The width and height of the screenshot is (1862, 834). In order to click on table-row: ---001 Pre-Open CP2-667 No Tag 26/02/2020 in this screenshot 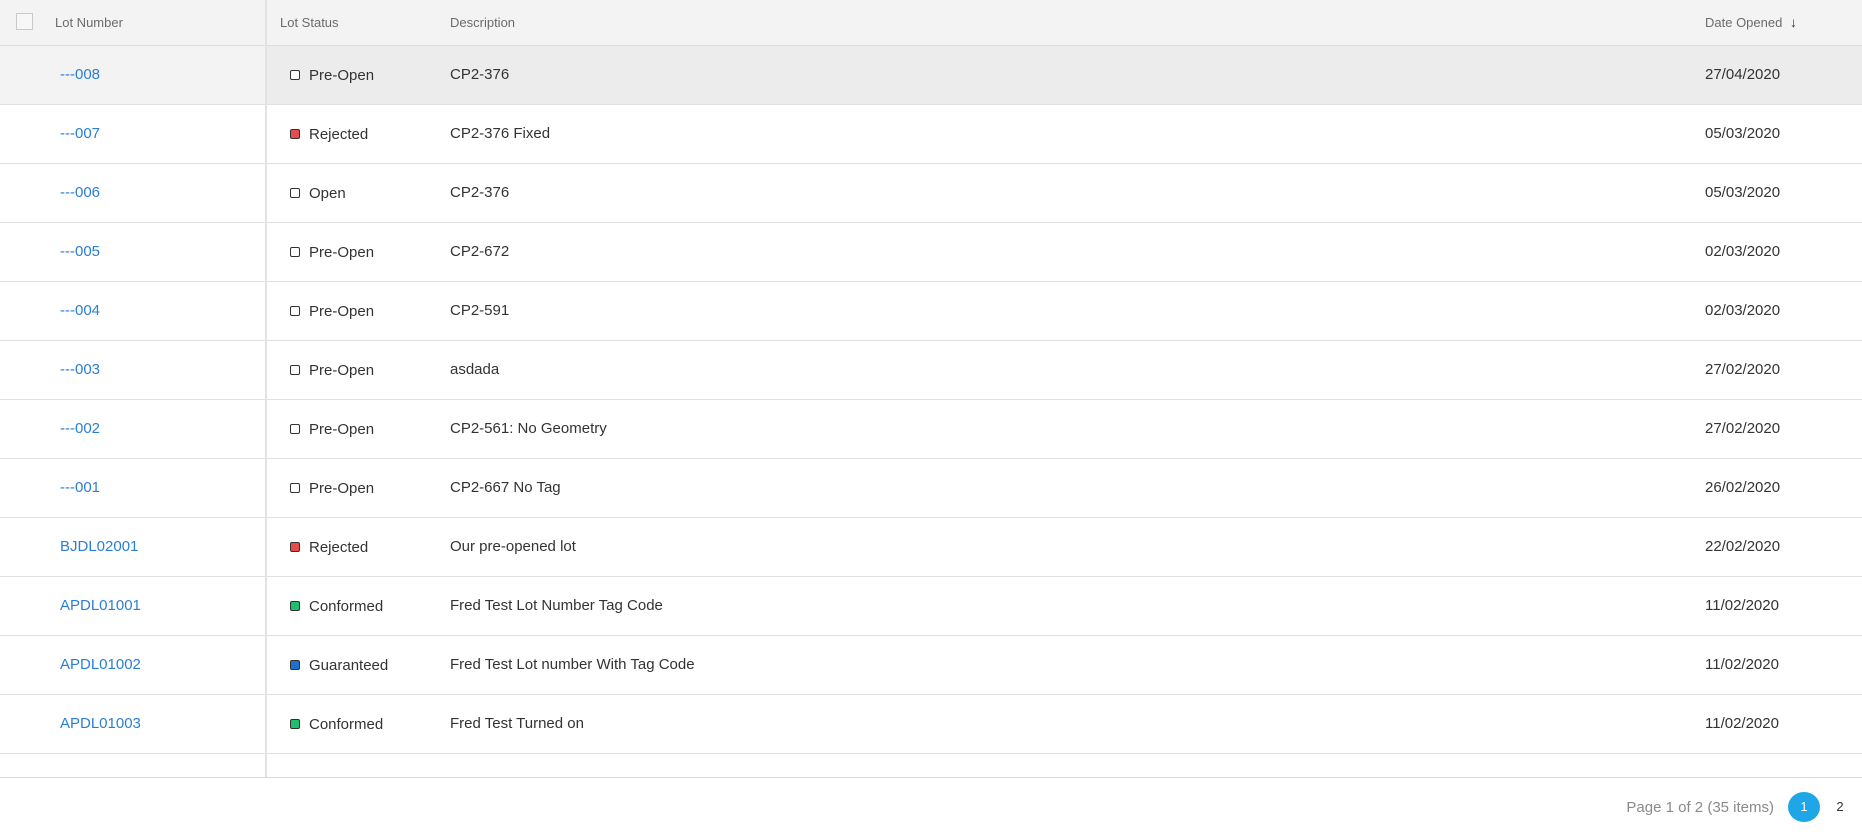, I will do `click(931, 488)`.